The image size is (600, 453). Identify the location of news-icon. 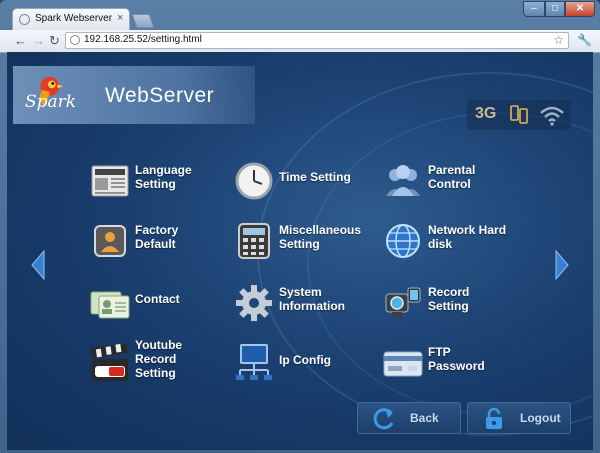
(110, 181).